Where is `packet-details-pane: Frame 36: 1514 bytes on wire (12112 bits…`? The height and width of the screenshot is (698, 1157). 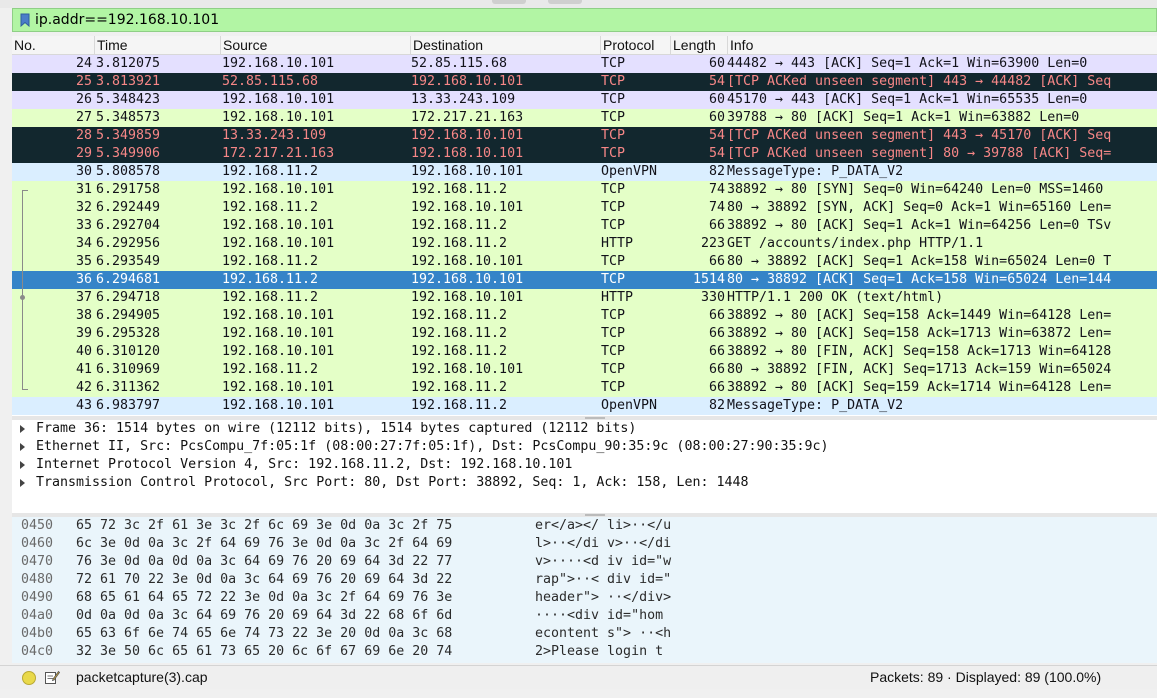
packet-details-pane: Frame 36: 1514 bytes on wire (12112 bits… is located at coordinates (584, 467).